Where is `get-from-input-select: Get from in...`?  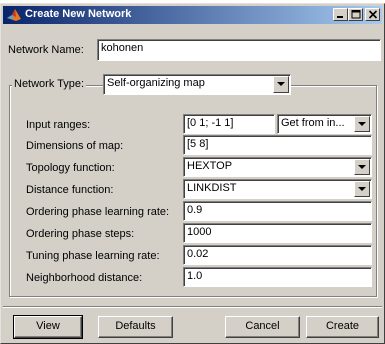 get-from-input-select: Get from in... is located at coordinates (324, 124).